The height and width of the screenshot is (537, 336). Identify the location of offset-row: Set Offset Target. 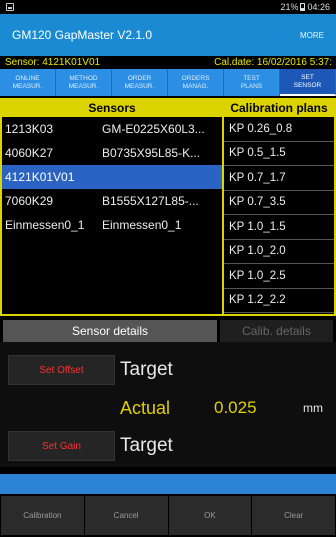
(168, 370).